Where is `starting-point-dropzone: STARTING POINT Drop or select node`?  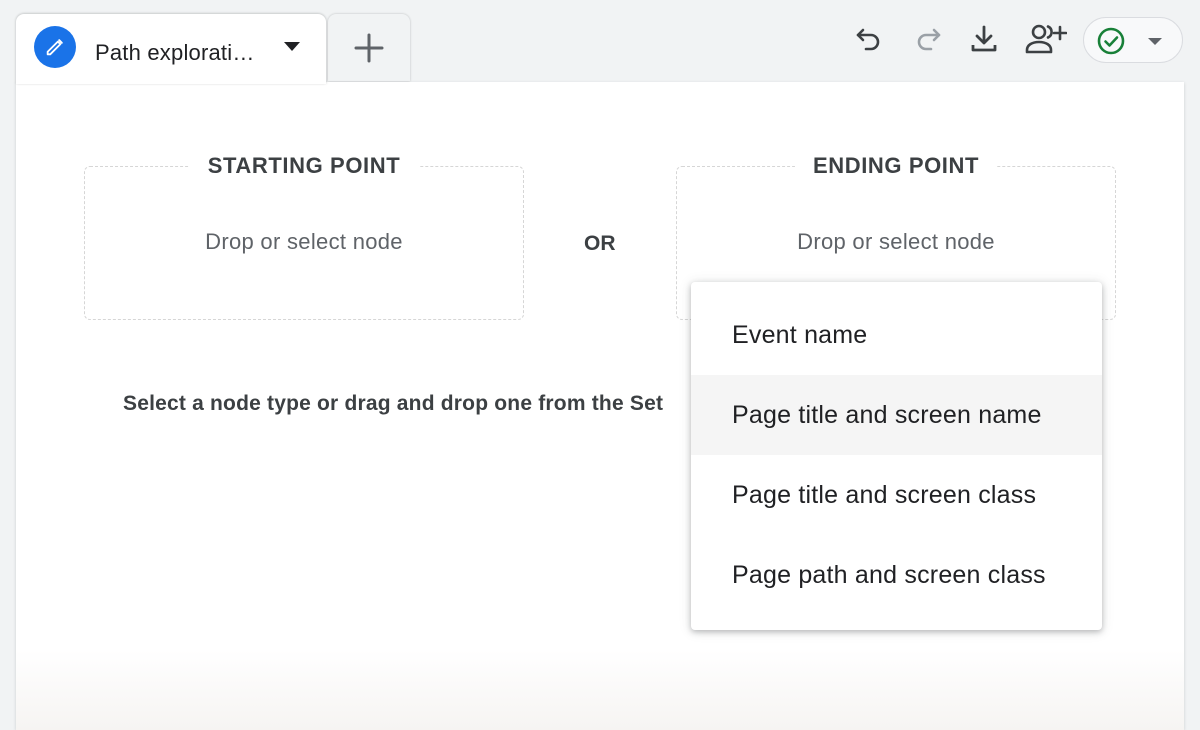
starting-point-dropzone: STARTING POINT Drop or select node is located at coordinates (304, 236).